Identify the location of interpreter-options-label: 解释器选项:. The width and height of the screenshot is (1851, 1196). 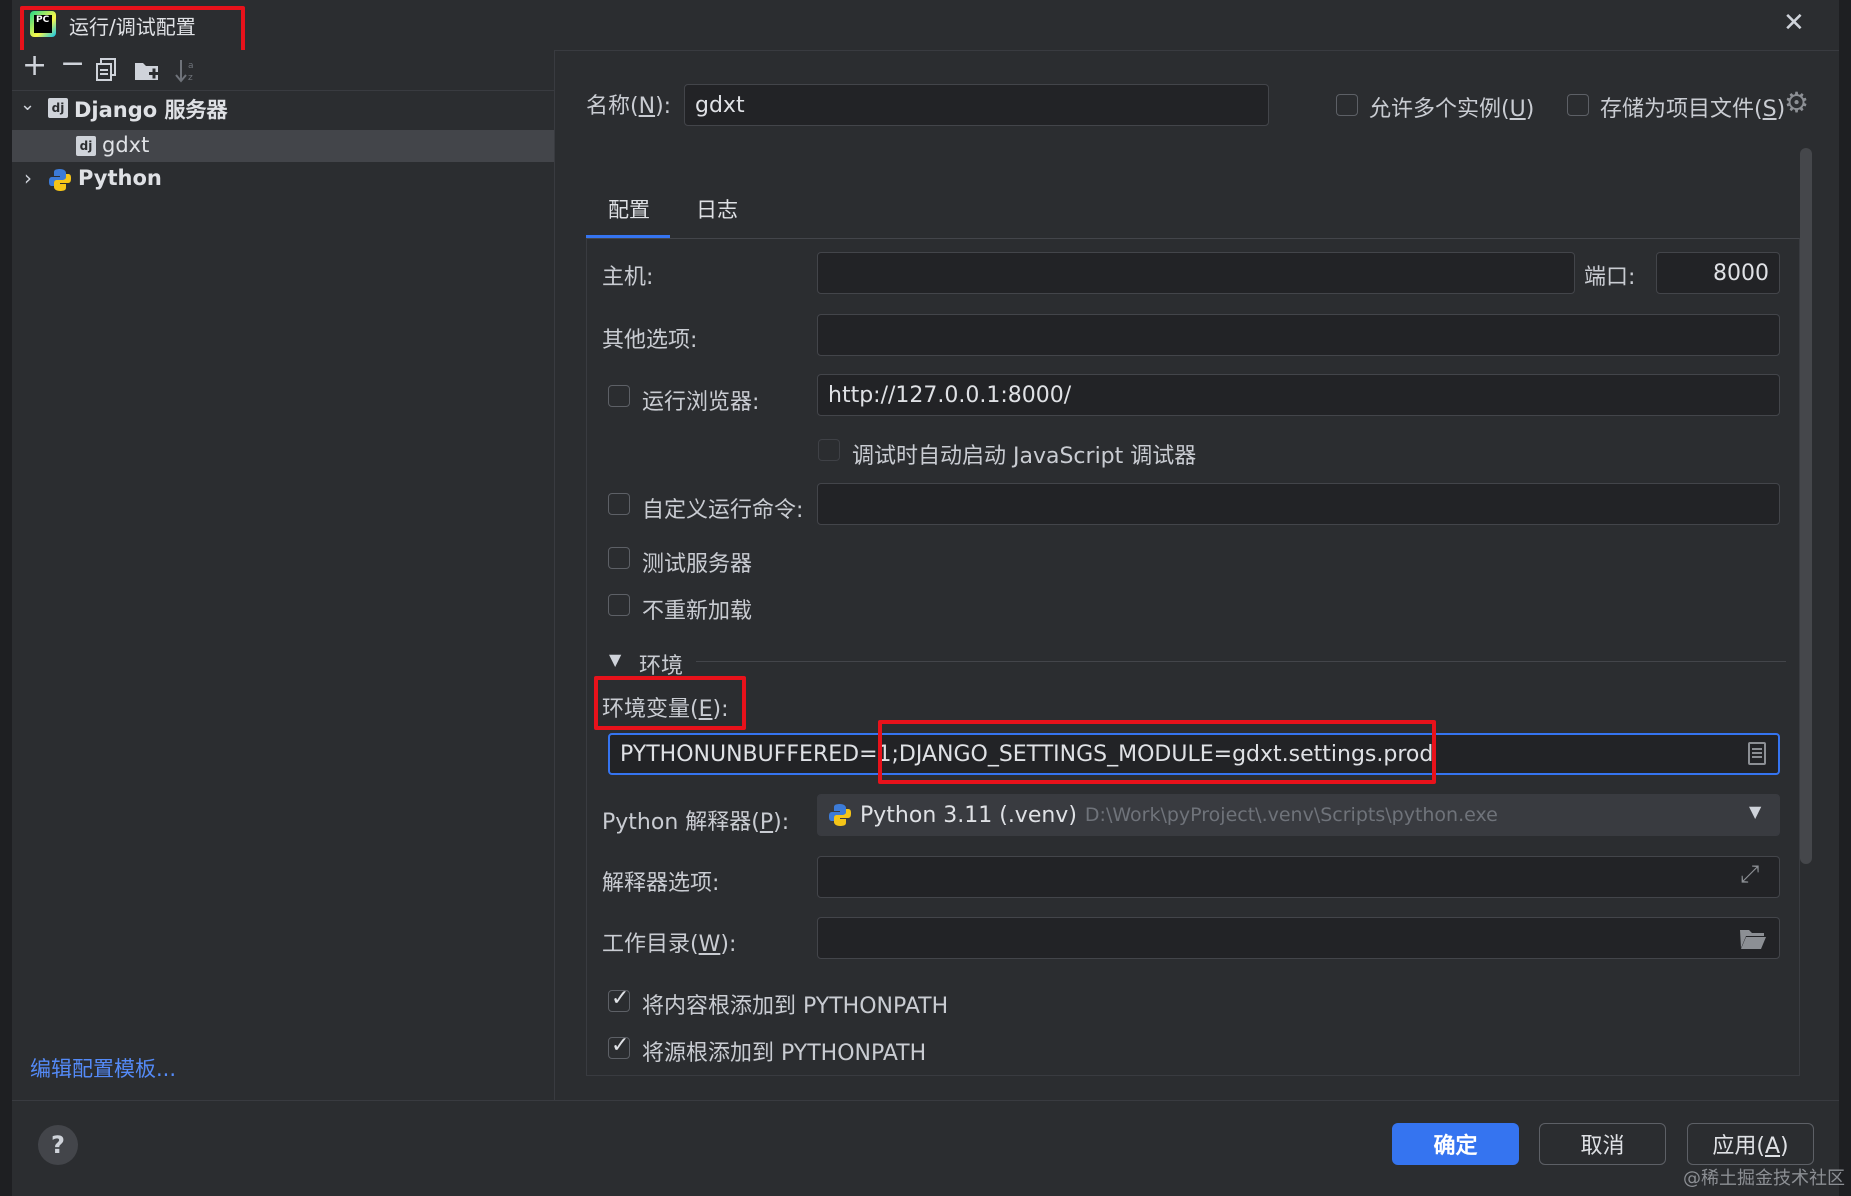
(661, 883).